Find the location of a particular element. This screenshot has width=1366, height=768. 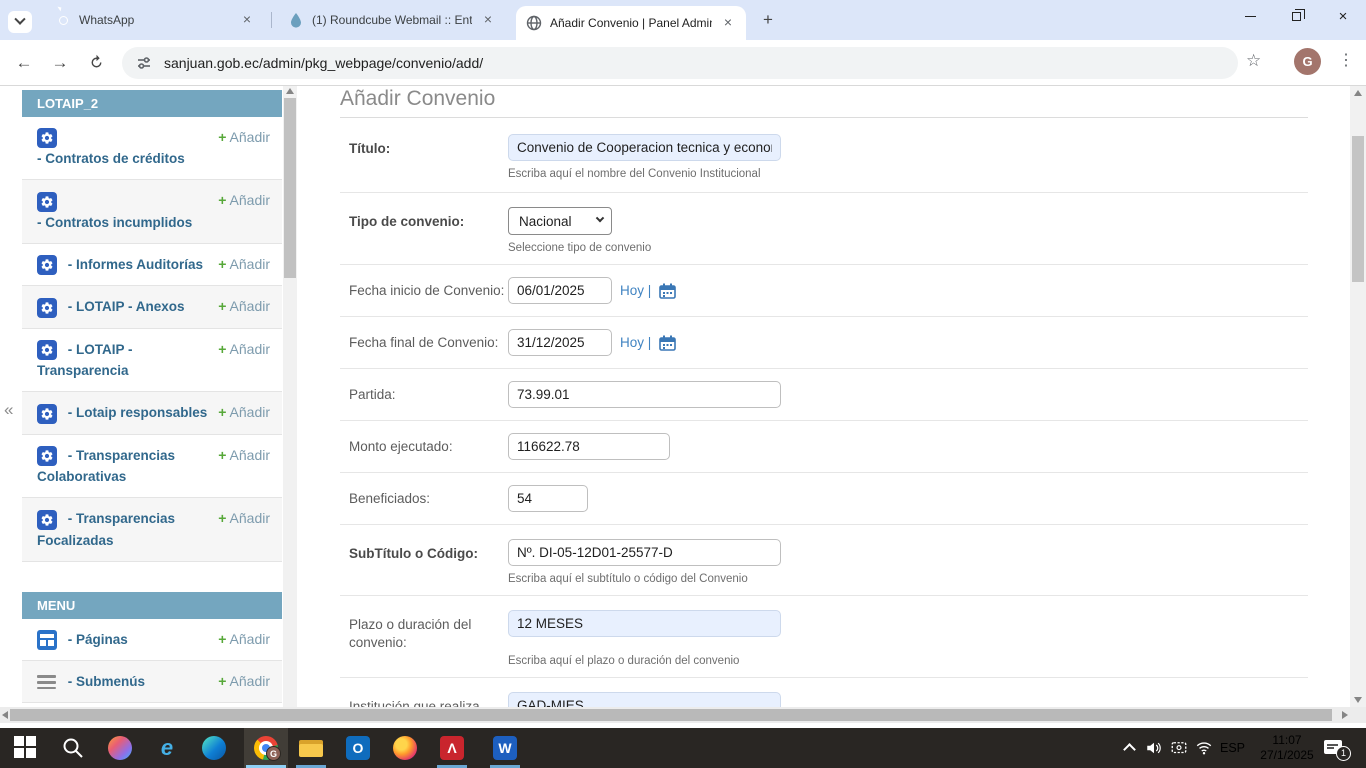

sidebar-item-contratos-creditos: + Añadir - Contratos de créditos is located at coordinates (152, 149).